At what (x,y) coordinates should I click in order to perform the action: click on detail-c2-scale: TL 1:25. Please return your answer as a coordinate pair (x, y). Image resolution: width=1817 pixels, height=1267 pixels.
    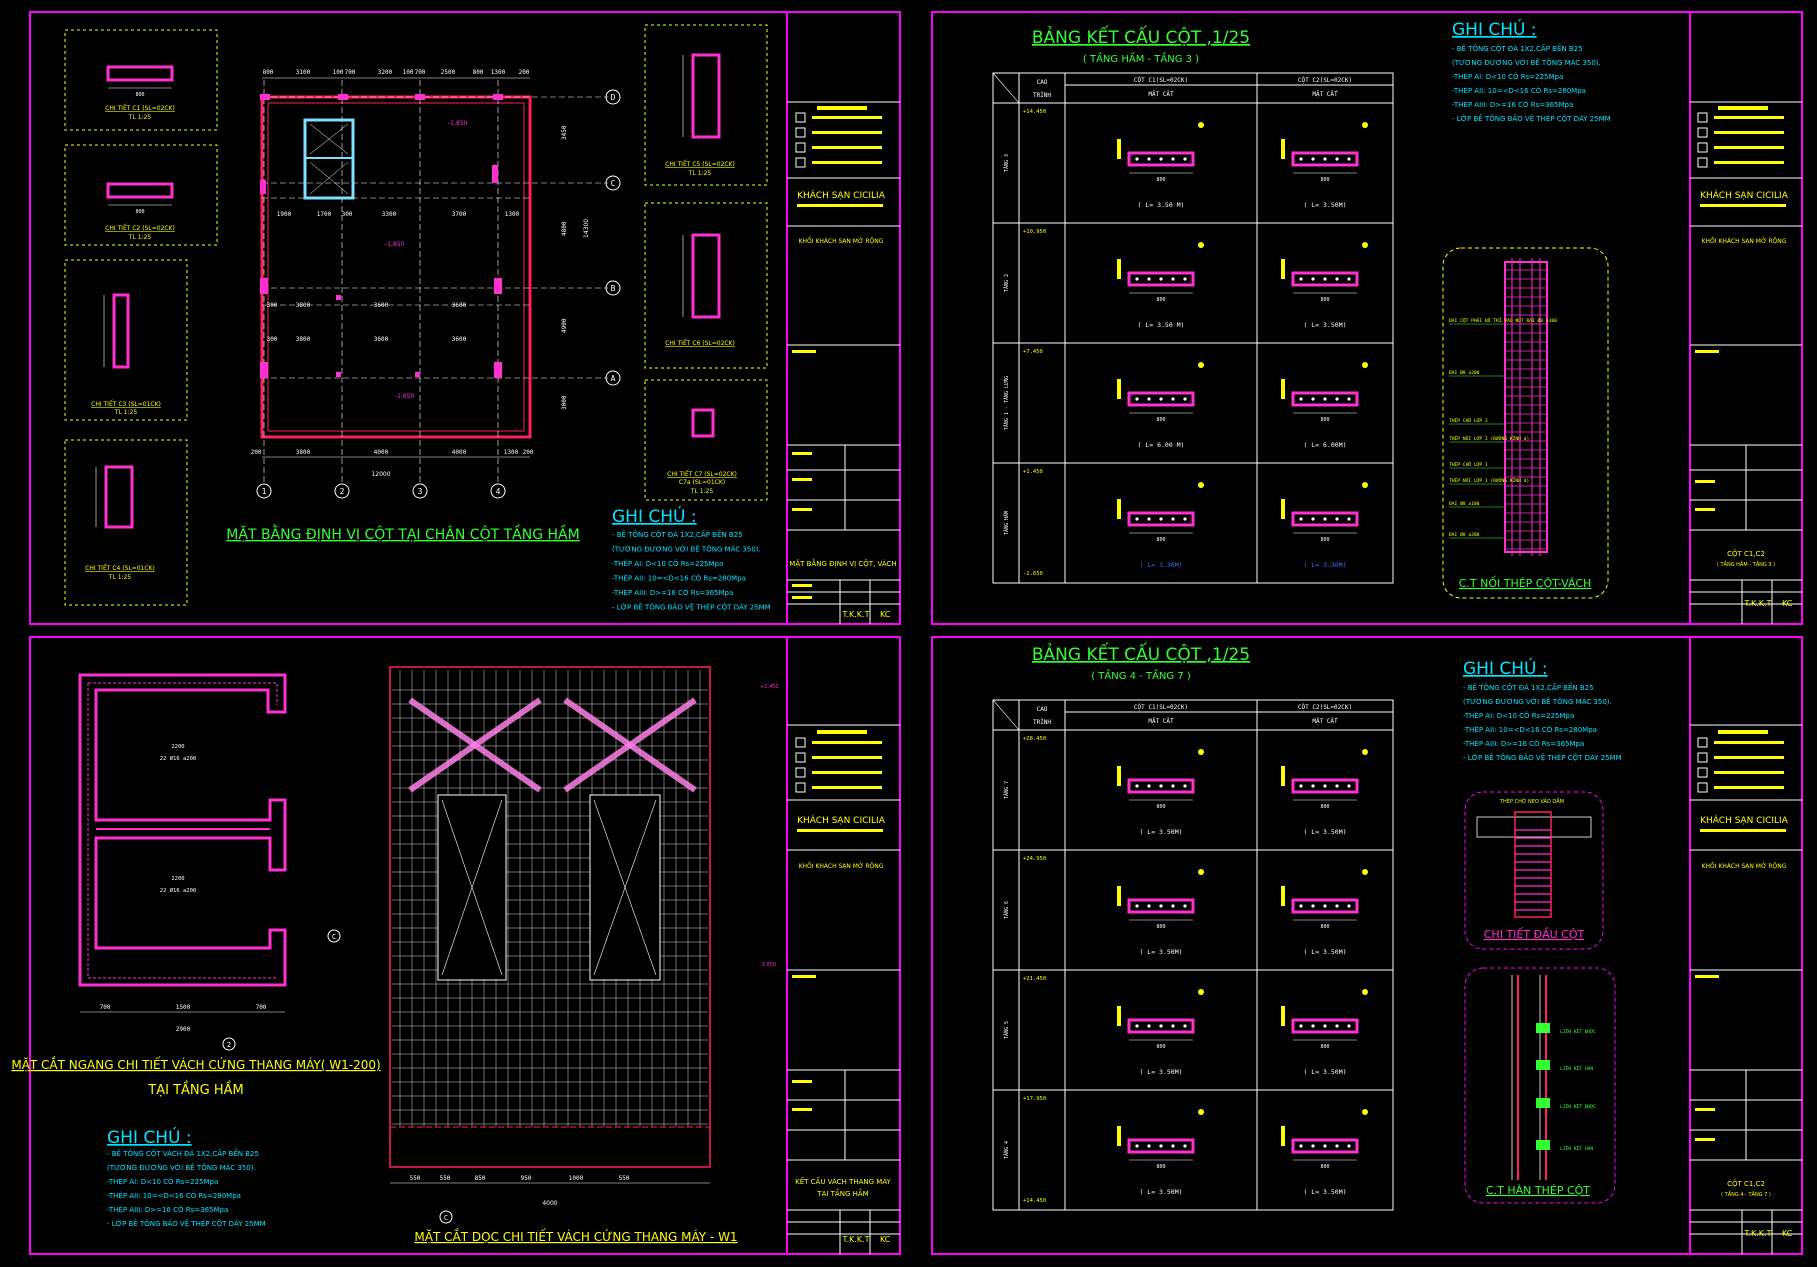
    Looking at the image, I should click on (140, 237).